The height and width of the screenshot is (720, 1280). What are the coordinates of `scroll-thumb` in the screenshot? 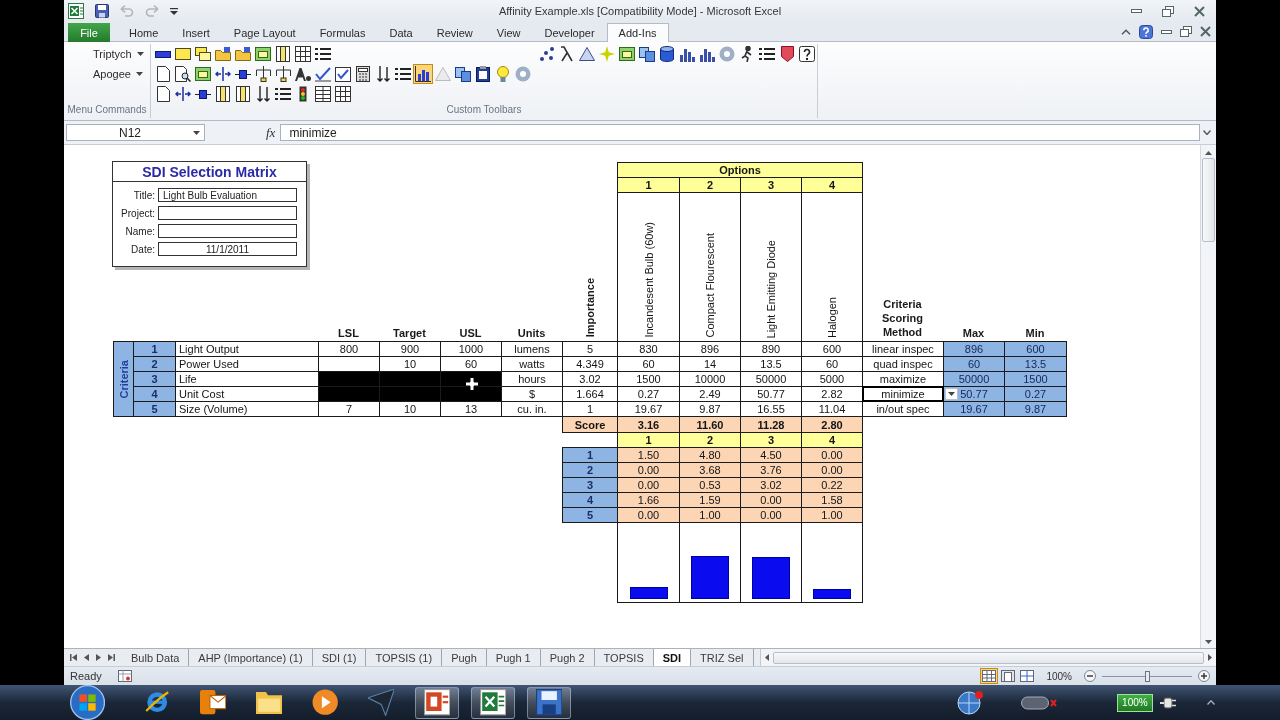 It's located at (988, 657).